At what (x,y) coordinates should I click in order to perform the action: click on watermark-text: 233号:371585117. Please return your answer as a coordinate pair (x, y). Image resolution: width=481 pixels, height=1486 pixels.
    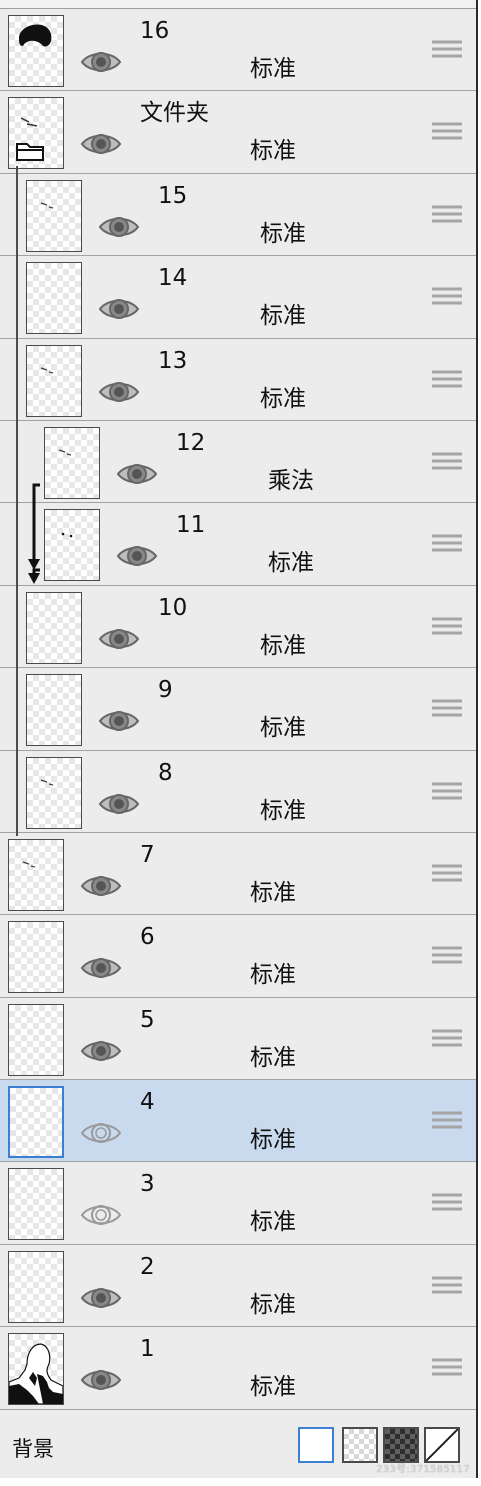
    Looking at the image, I should click on (423, 1469).